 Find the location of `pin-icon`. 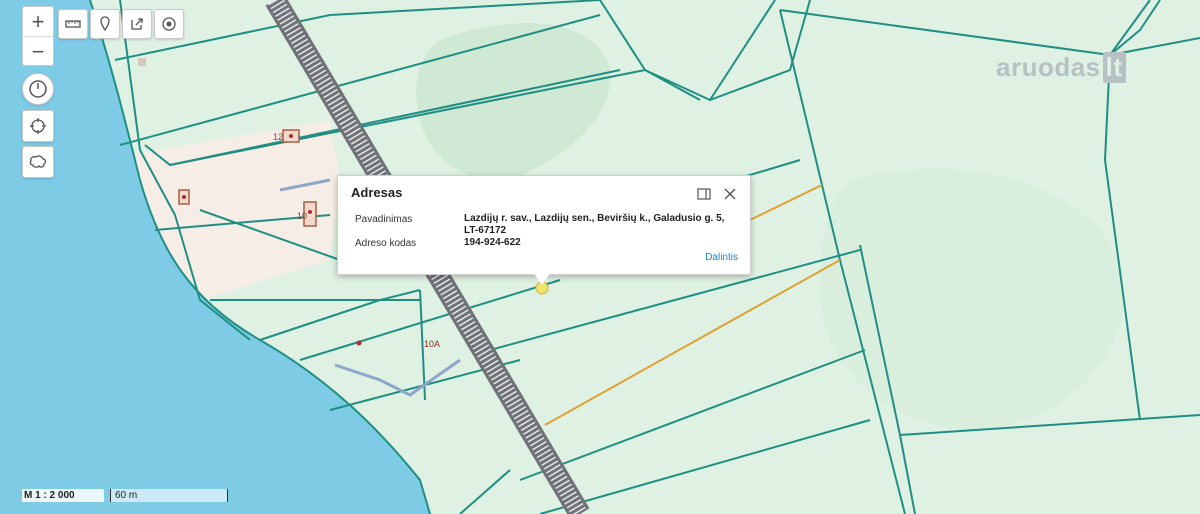

pin-icon is located at coordinates (105, 24).